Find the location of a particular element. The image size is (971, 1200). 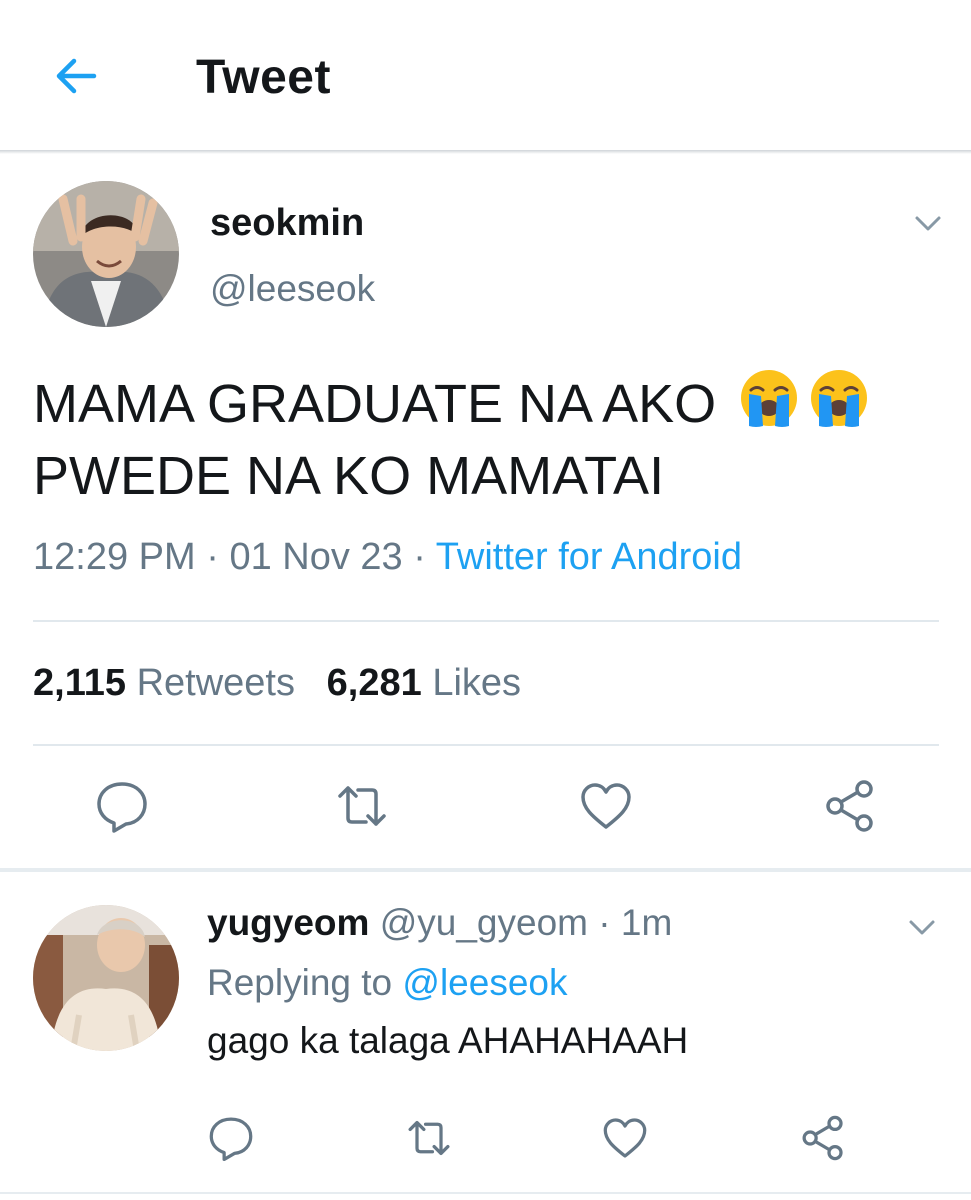

author-handle: @leeseok is located at coordinates (292, 289).